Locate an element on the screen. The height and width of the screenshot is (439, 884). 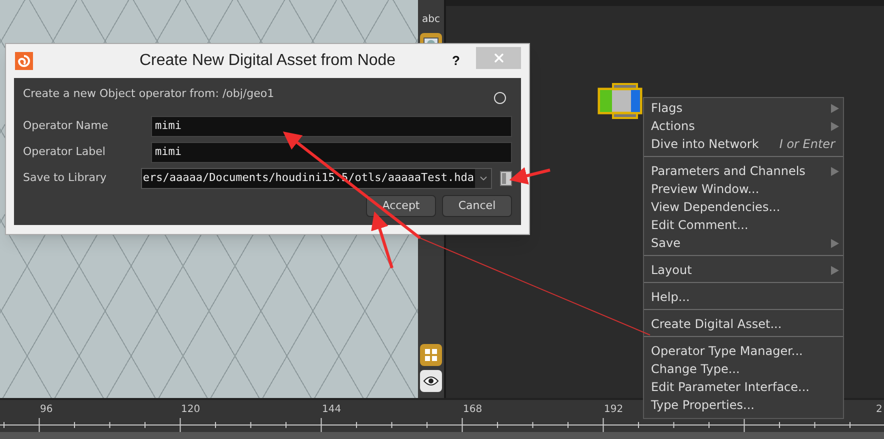
field-label: Operator Label is located at coordinates (64, 152).